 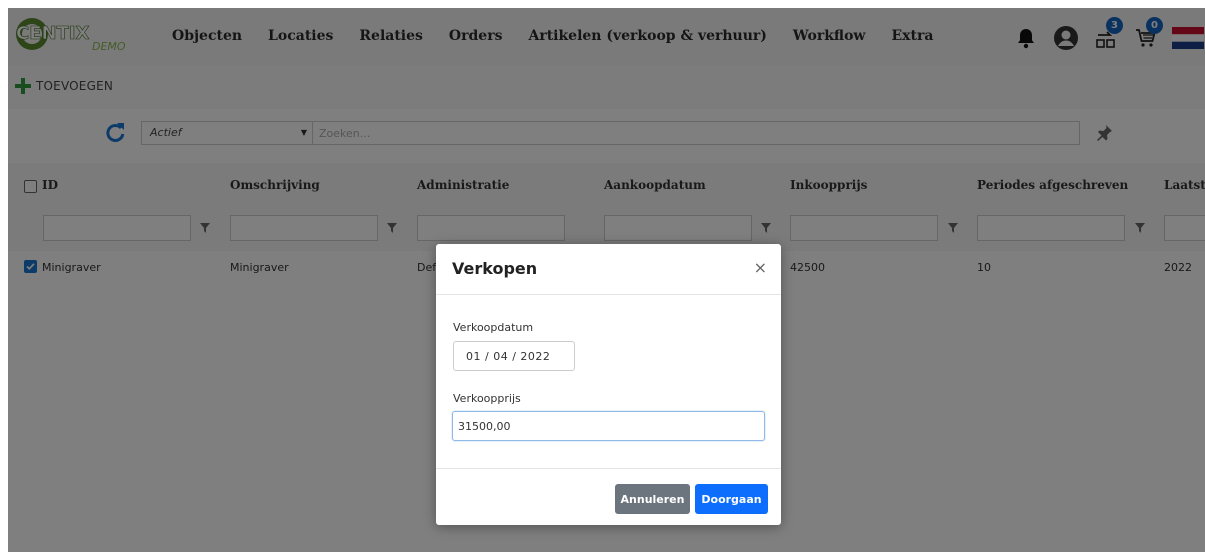 I want to click on continue-button: Doorgaan, so click(x=731, y=499).